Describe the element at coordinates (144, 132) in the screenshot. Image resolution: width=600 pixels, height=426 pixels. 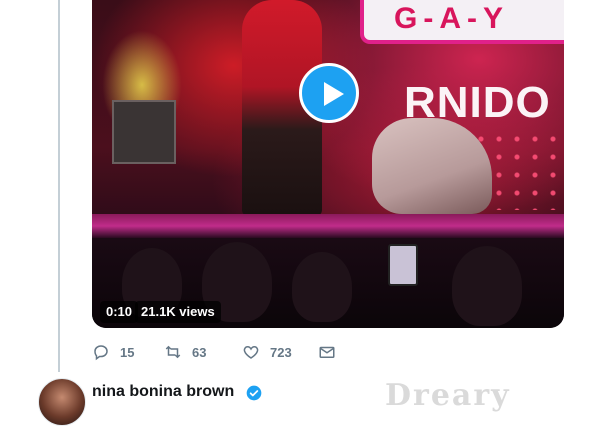
I see `stage-speaker` at that location.